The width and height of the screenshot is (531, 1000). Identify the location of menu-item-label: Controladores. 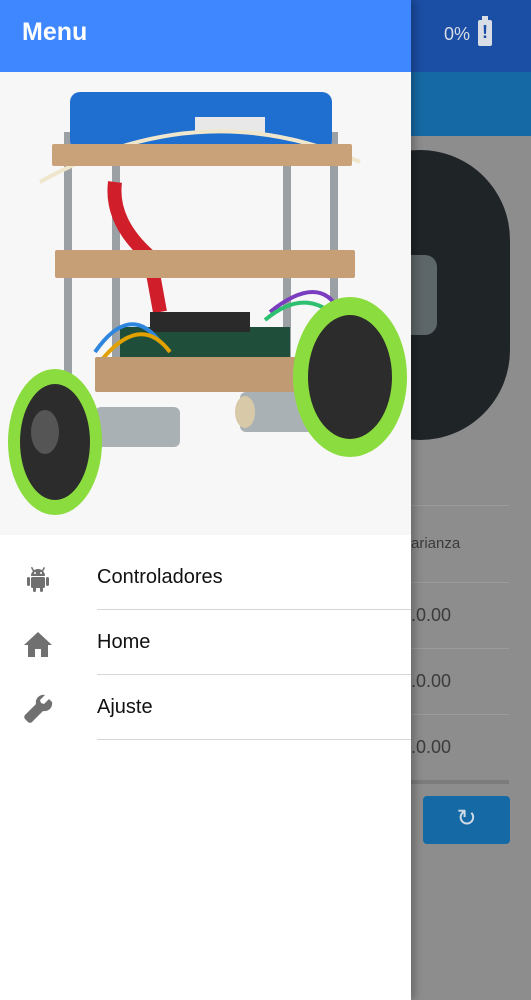
(160, 577).